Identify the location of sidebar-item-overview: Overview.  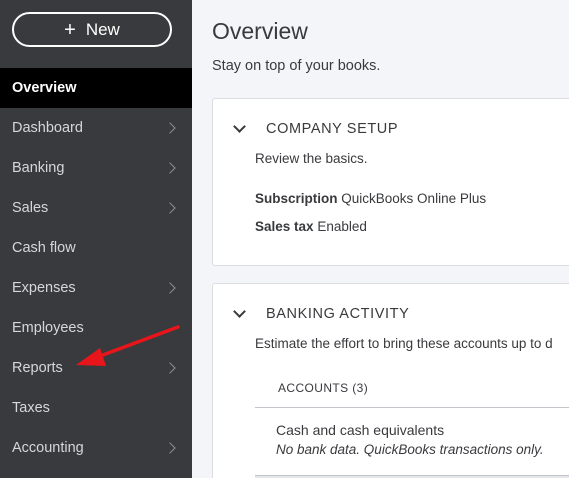
(96, 88).